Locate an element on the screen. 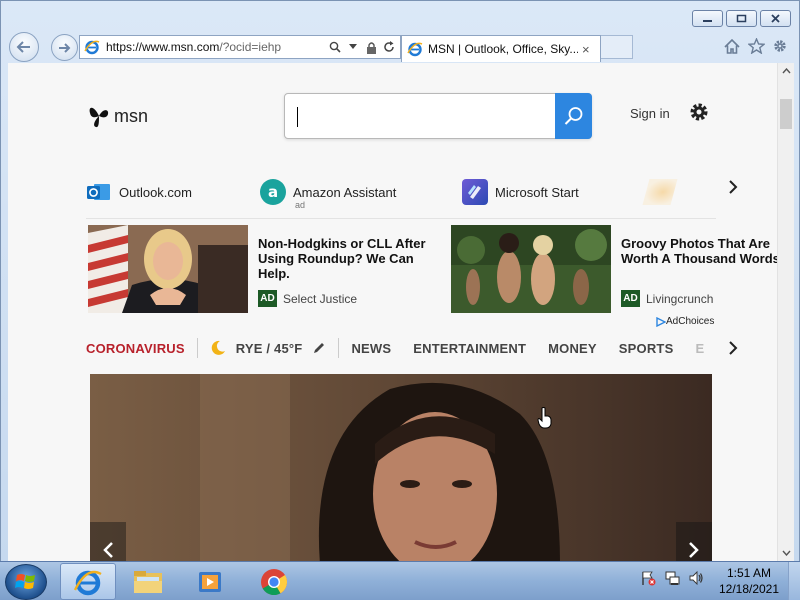  clock-date: 12/18/2021 is located at coordinates (749, 589).